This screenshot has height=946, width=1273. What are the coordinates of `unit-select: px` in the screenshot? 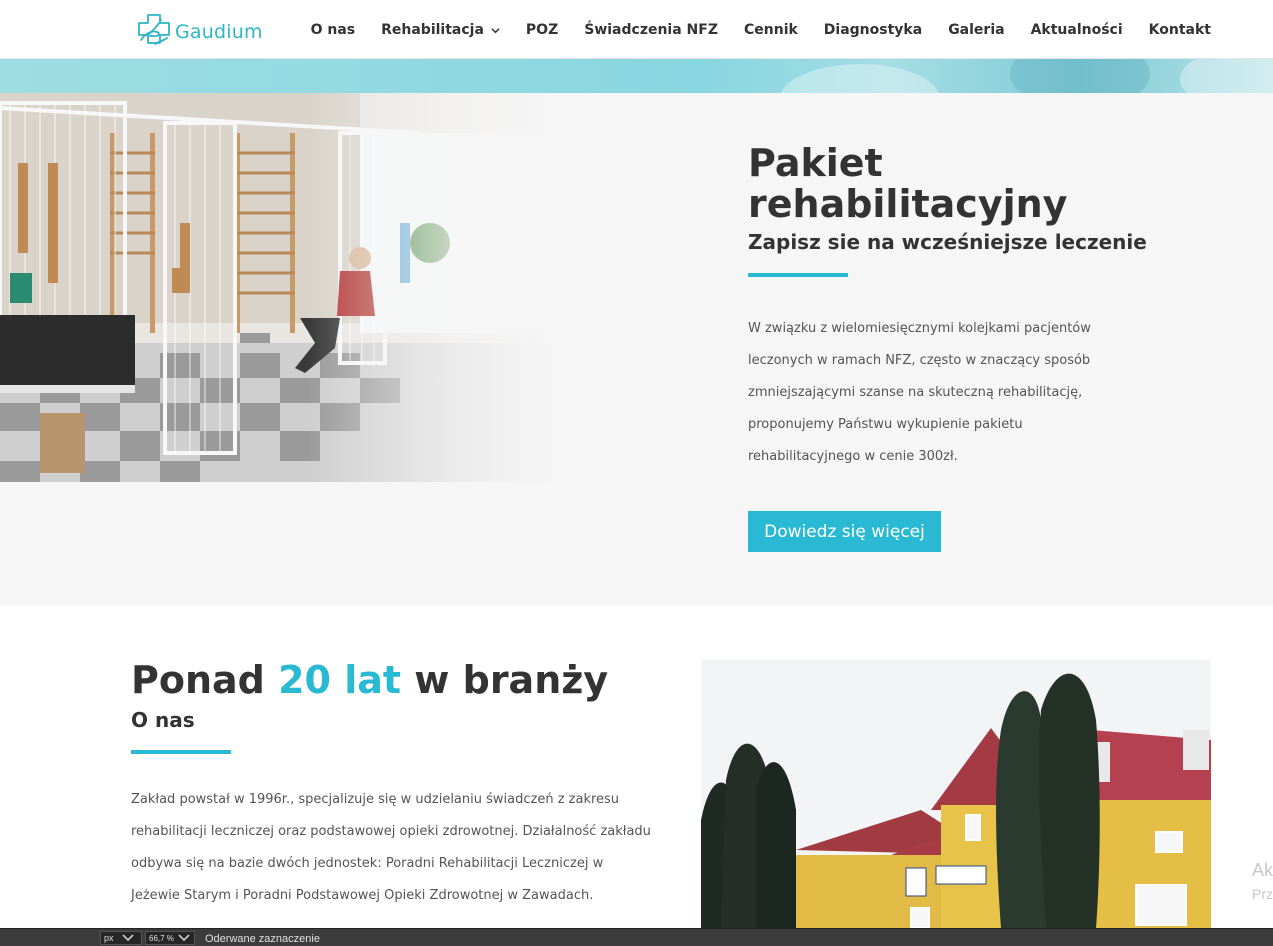 It's located at (121, 938).